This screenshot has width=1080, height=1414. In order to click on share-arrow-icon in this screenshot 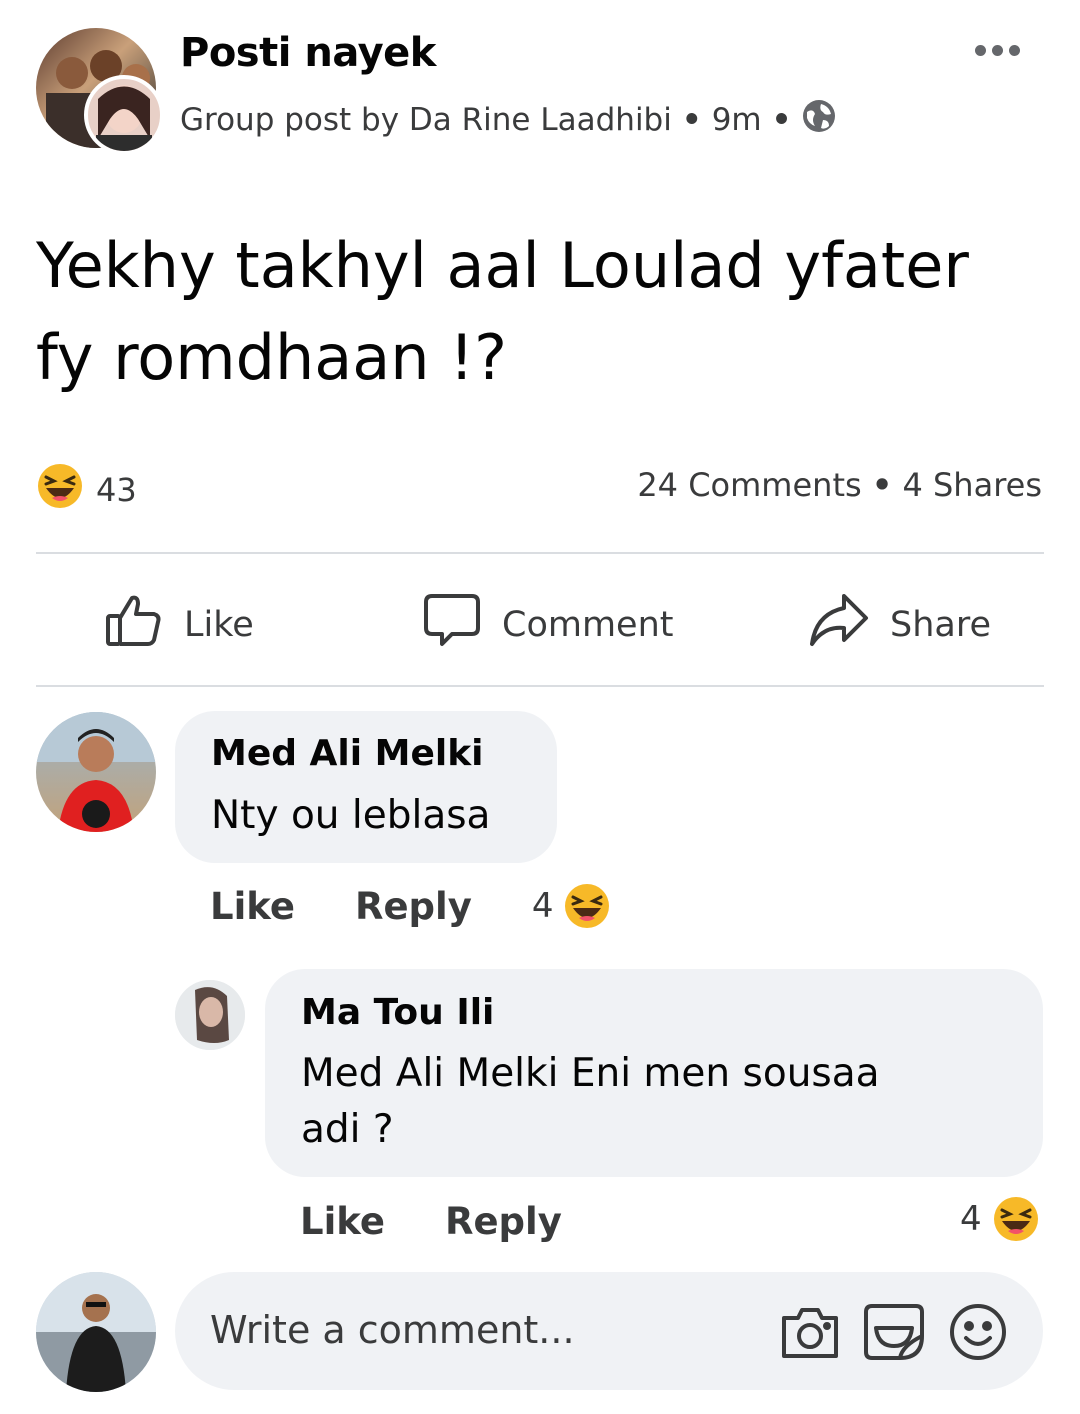, I will do `click(839, 624)`.